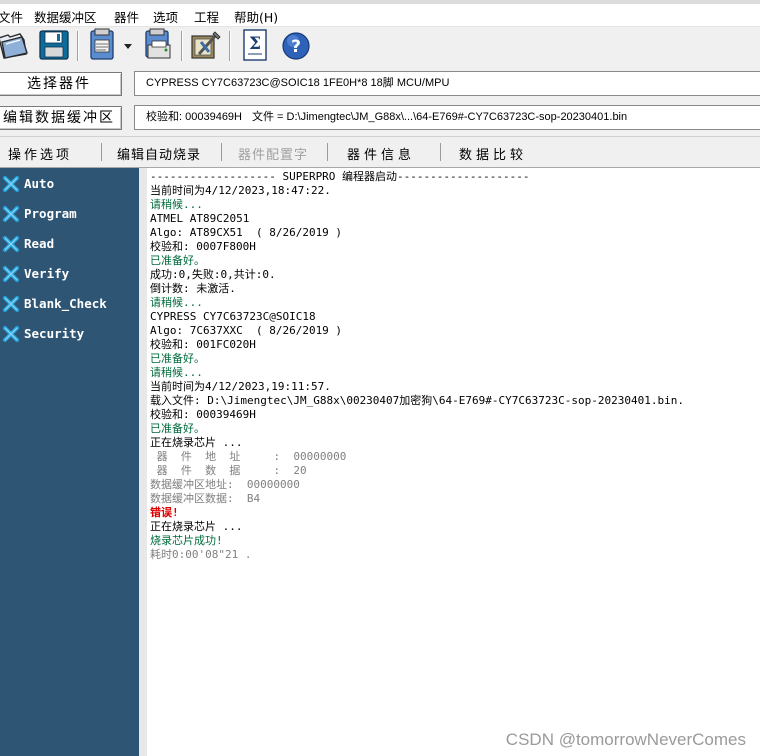 This screenshot has height=756, width=760. What do you see at coordinates (39, 243) in the screenshot?
I see `op-label: Read` at bounding box center [39, 243].